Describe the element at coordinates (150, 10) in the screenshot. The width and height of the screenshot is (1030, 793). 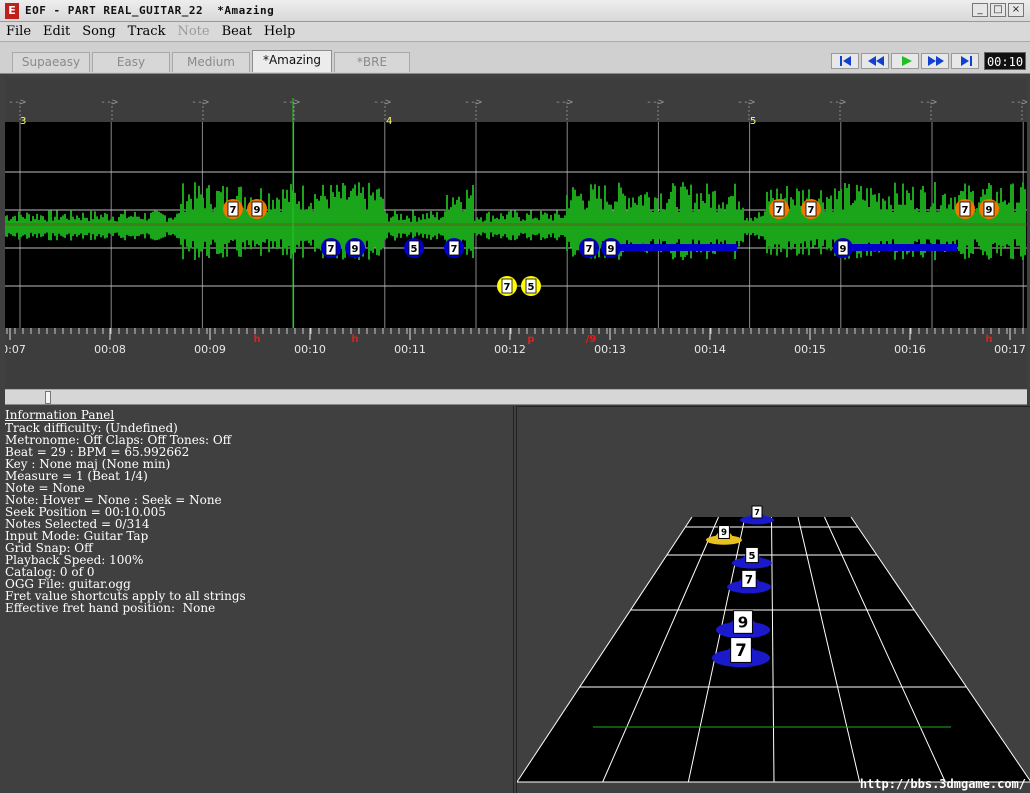
I see `window-title: EOF - PART REAL_GUITAR_22 *Amazing` at that location.